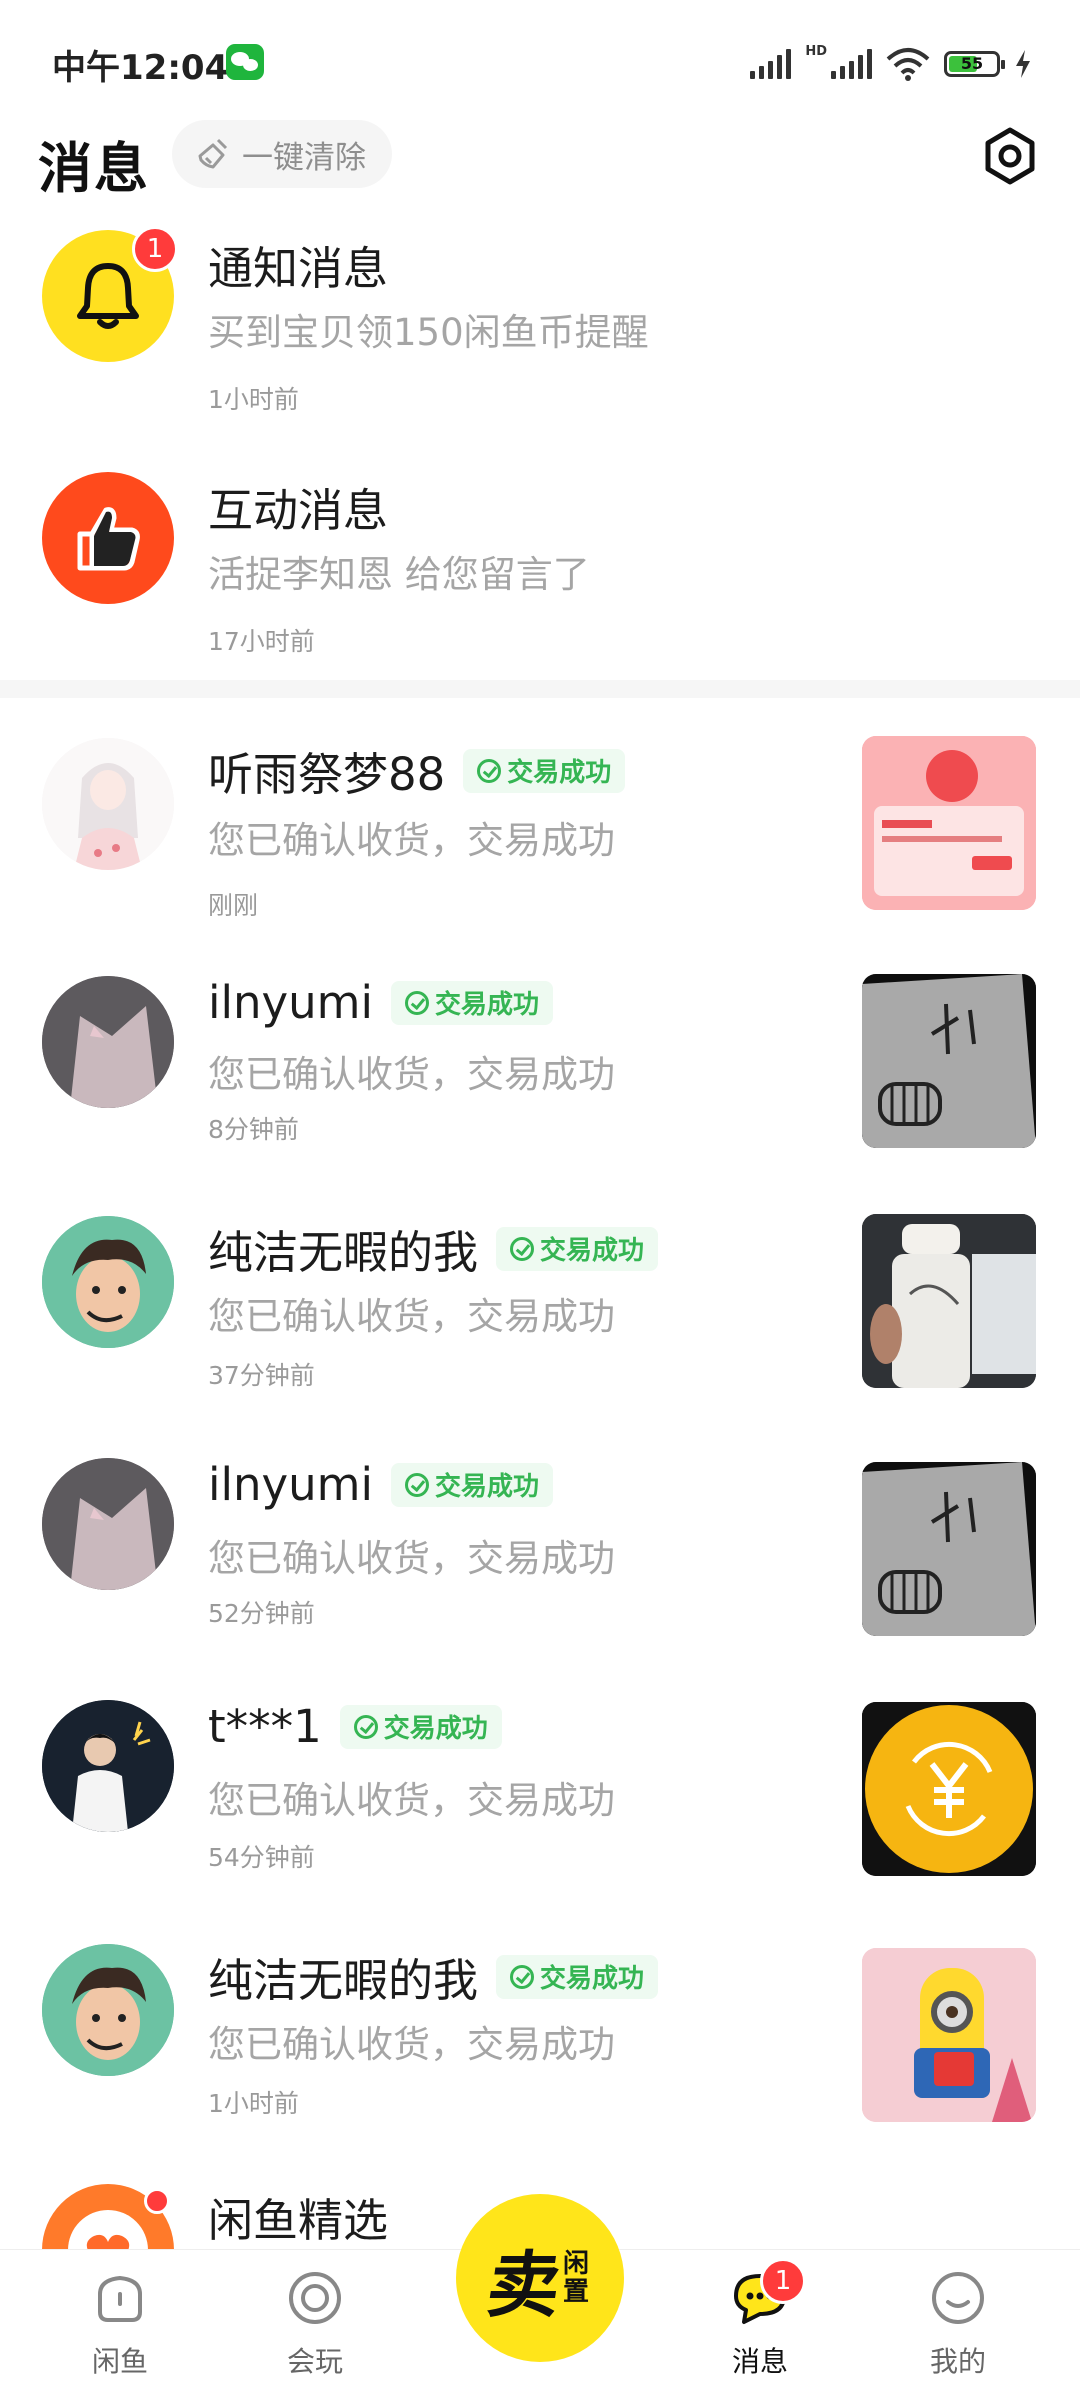 This screenshot has height=2400, width=1080. What do you see at coordinates (298, 2220) in the screenshot?
I see `featured-title: 闲鱼精选` at bounding box center [298, 2220].